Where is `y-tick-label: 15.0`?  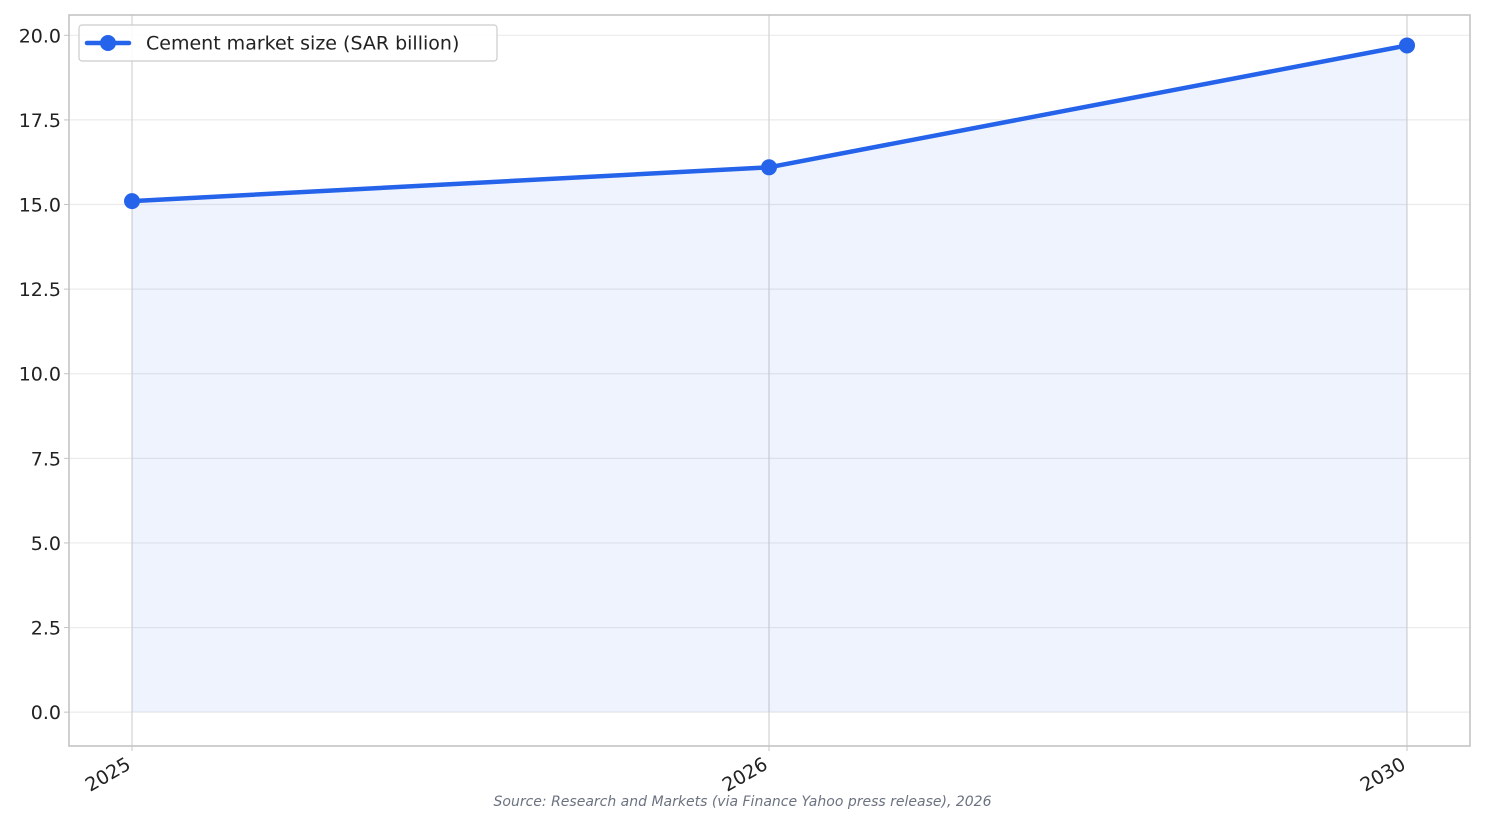 y-tick-label: 15.0 is located at coordinates (40, 206).